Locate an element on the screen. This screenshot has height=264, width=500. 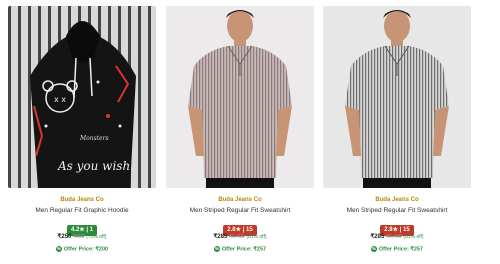
svg-text: Monsters is located at coordinates (94, 138).